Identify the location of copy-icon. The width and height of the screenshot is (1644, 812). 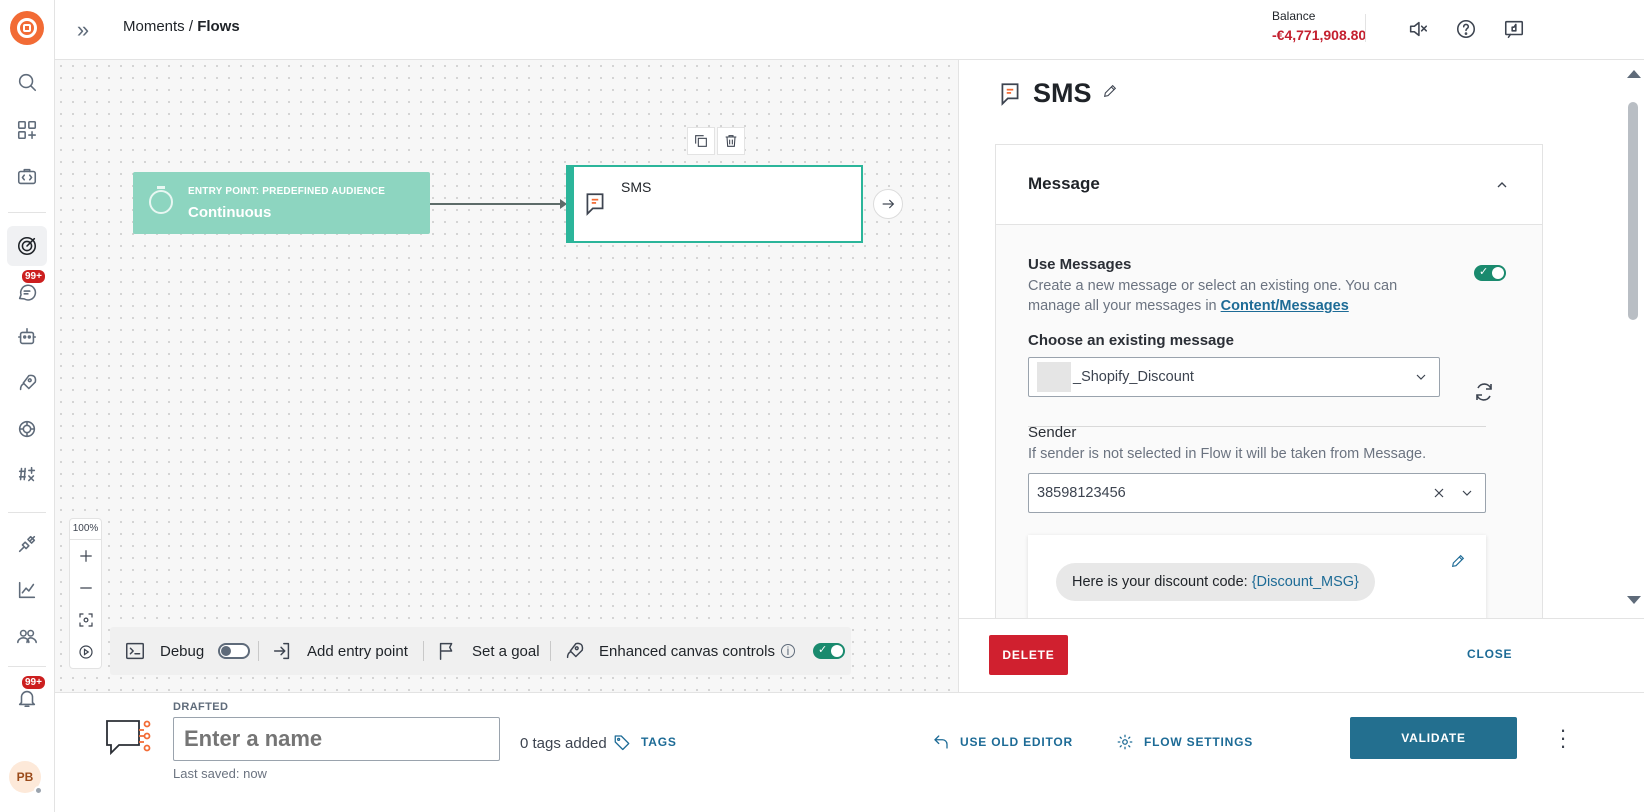
(701, 141).